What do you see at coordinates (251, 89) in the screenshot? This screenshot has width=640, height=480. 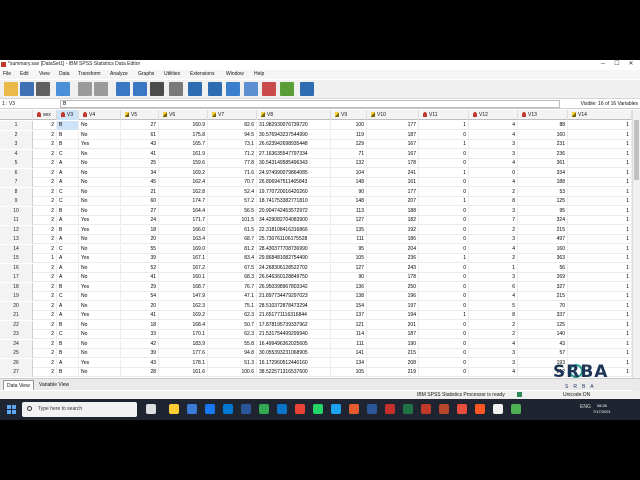 I see `weight-cases-icon` at bounding box center [251, 89].